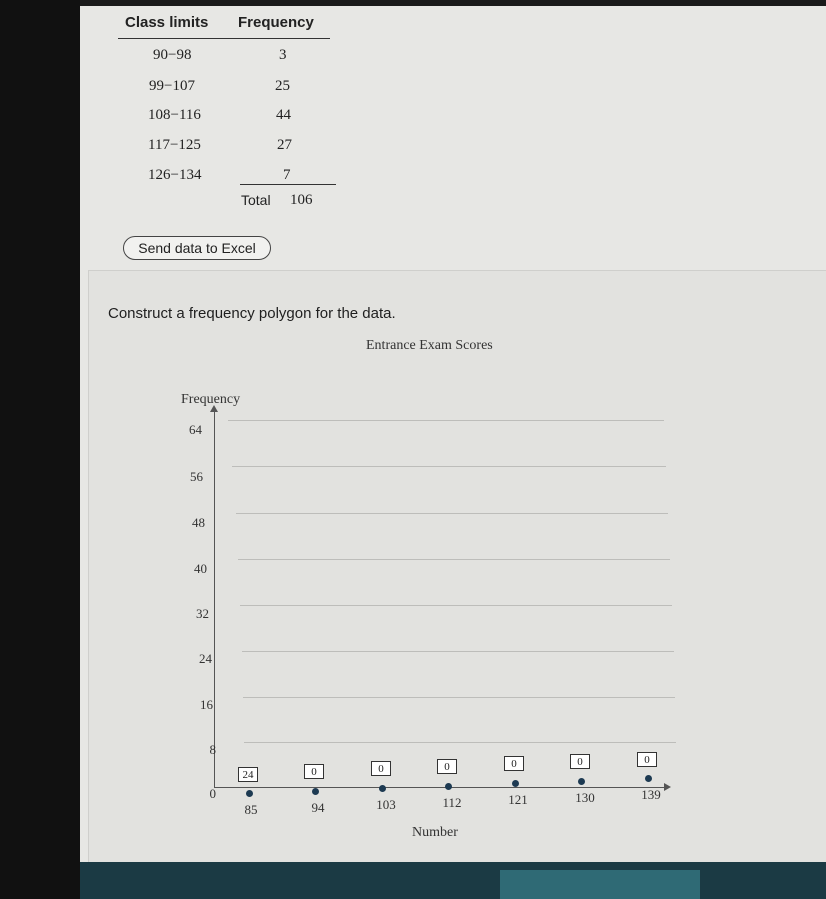 This screenshot has width=826, height=899. What do you see at coordinates (205, 658) in the screenshot?
I see `y-tick-label: 24` at bounding box center [205, 658].